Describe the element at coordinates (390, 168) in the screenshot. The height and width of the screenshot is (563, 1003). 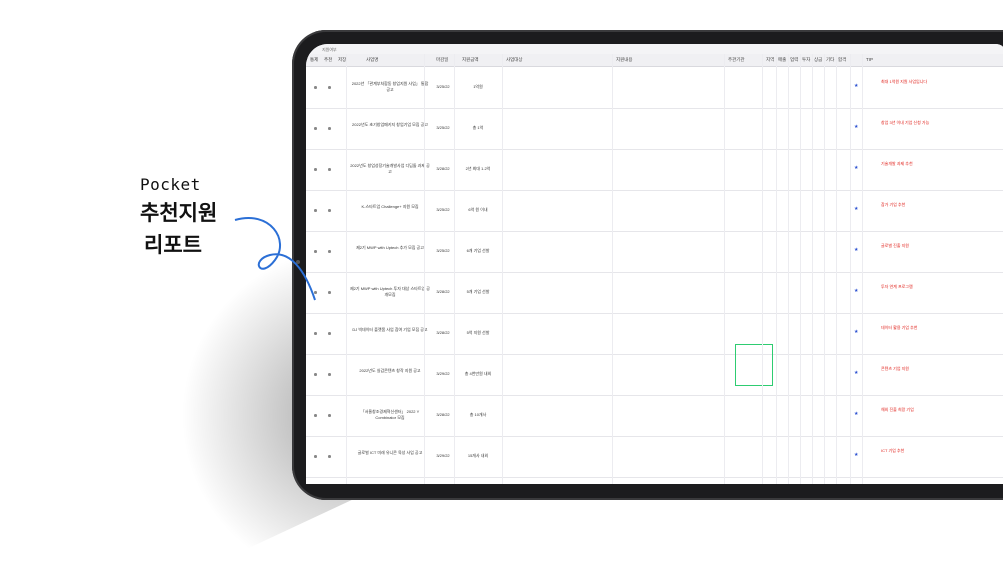
I see `row-title: 2022년도 창업성장기술개발사업 디딤돌 과제 공고` at that location.